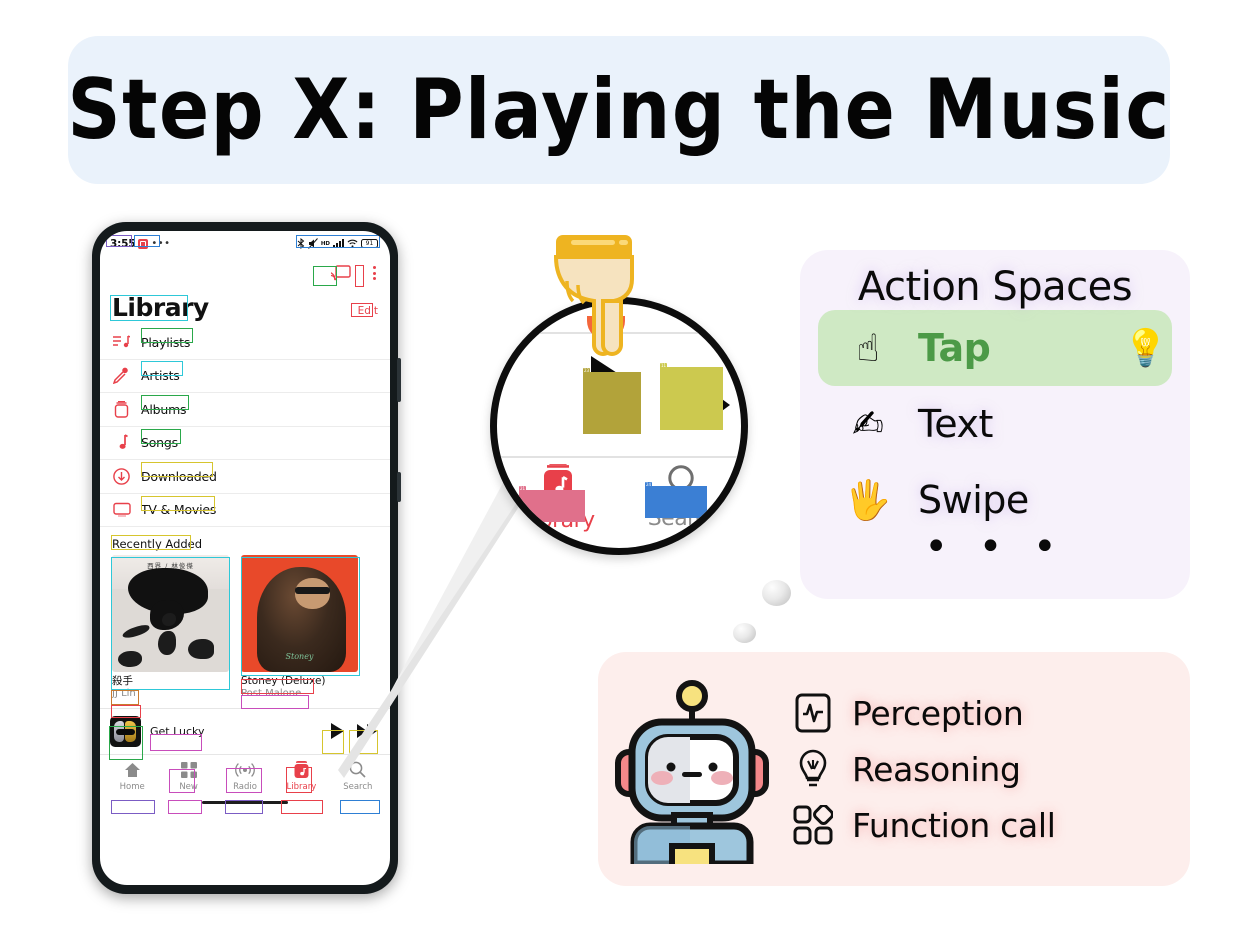  Describe the element at coordinates (995, 424) in the screenshot. I see `action-item-text: ✍ Text` at that location.